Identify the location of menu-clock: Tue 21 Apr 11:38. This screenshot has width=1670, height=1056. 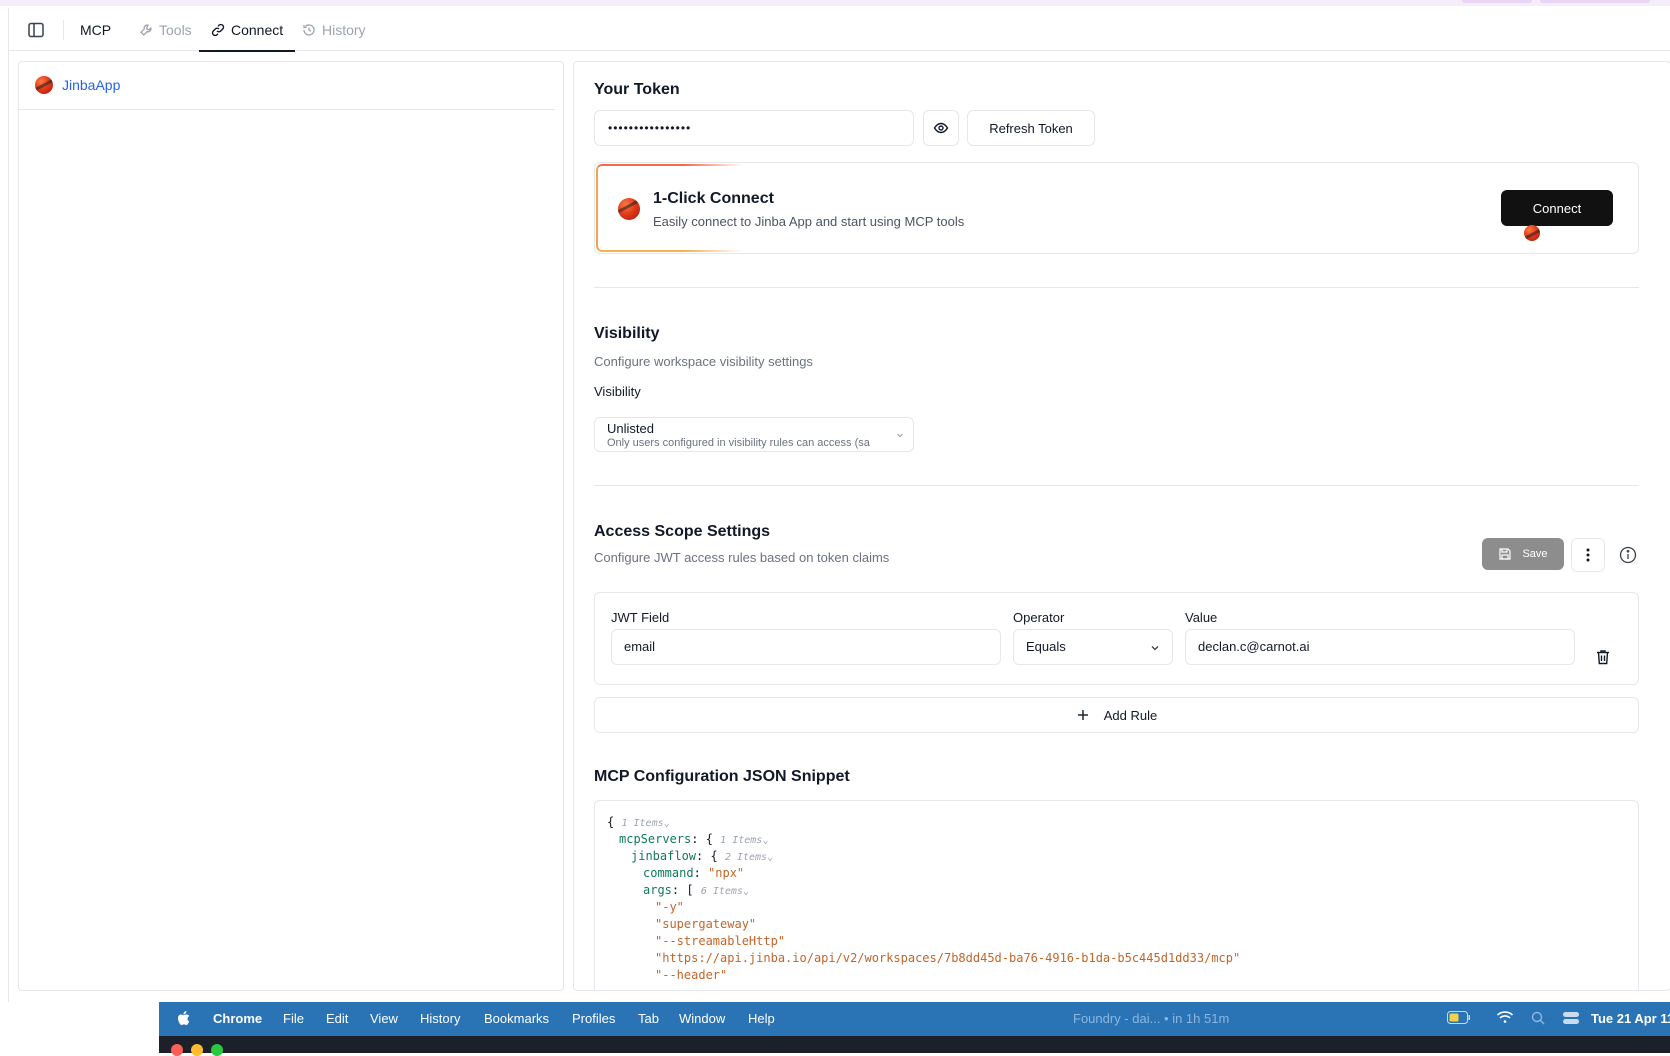
(1630, 1018).